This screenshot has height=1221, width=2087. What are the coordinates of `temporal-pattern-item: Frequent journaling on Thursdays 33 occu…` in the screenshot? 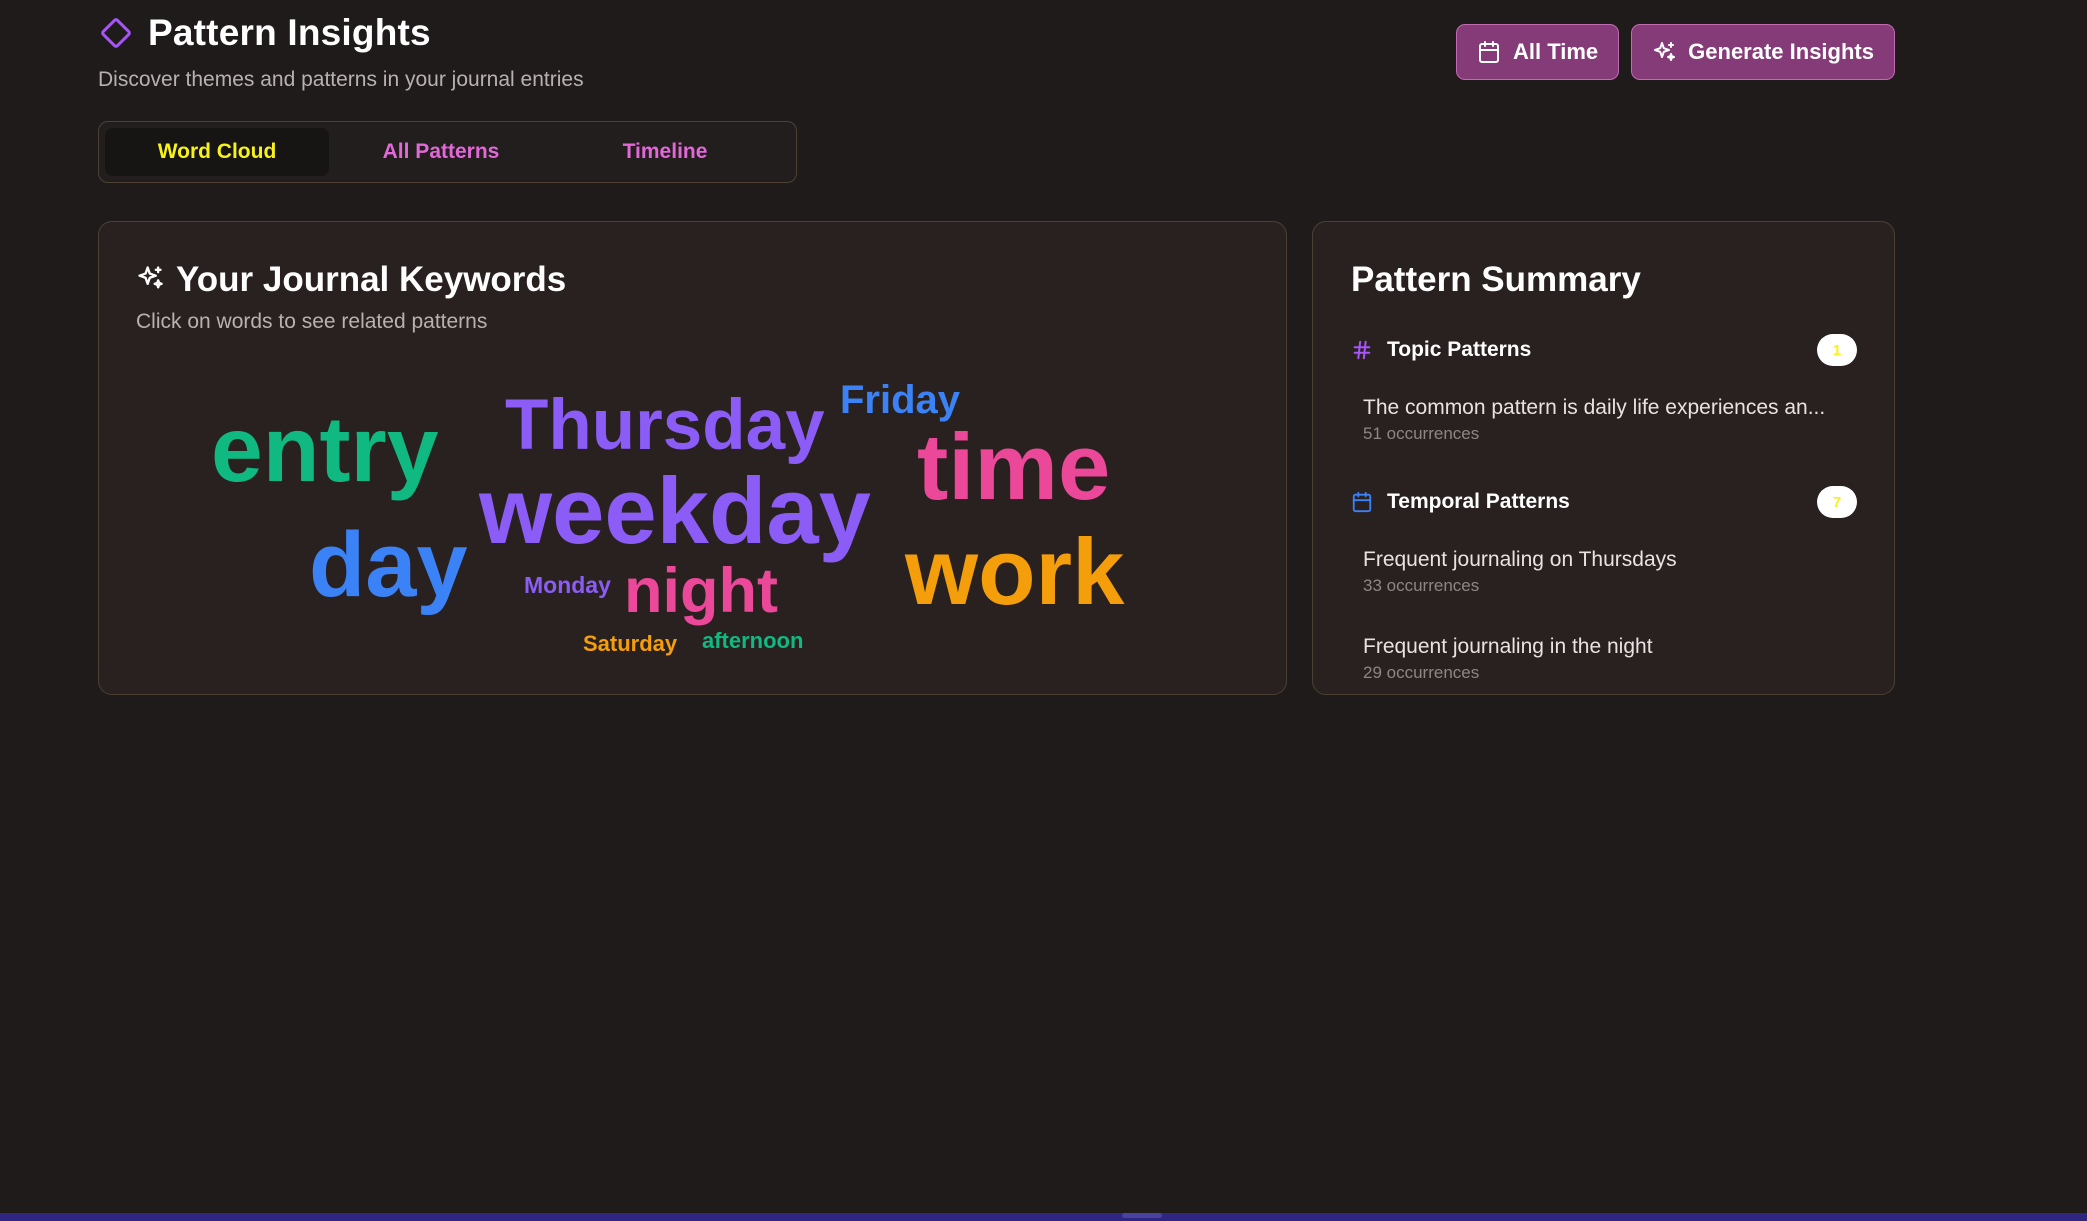 It's located at (1610, 572).